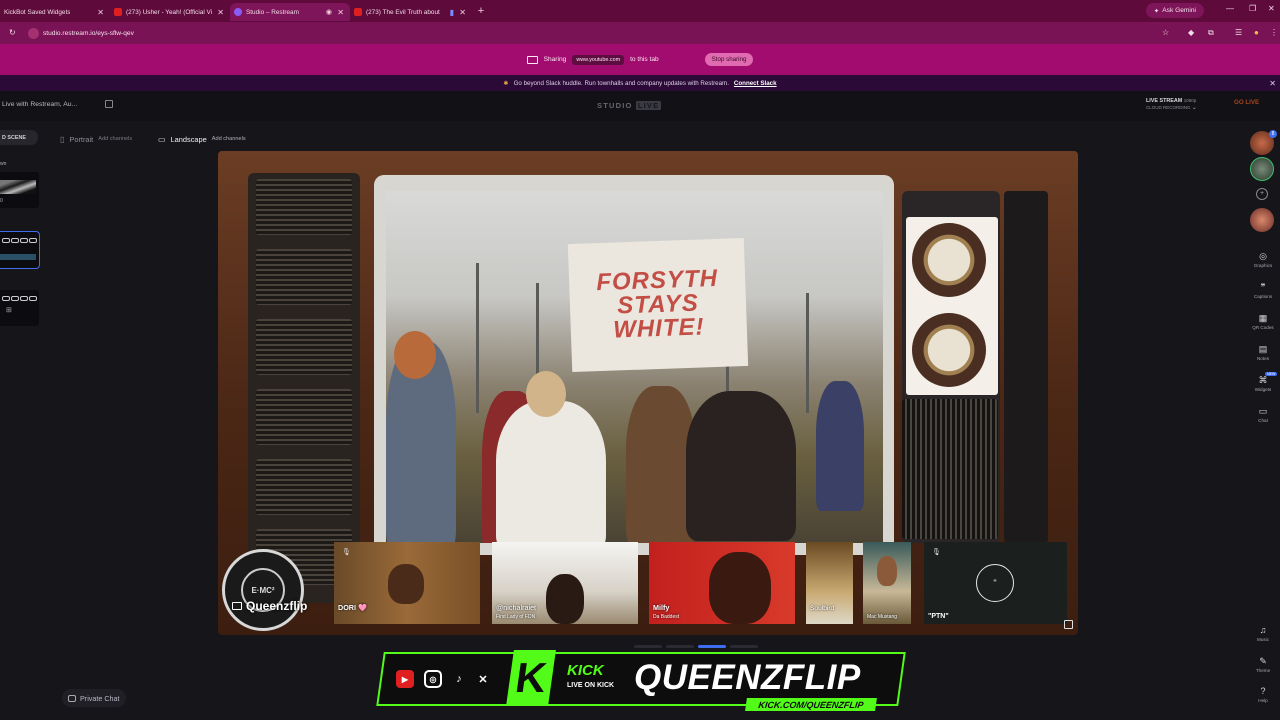 The image size is (1280, 720). Describe the element at coordinates (1271, 8) in the screenshot. I see `close-window-icon: ✕` at that location.